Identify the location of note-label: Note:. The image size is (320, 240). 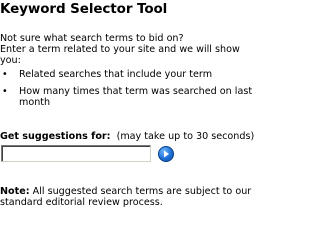
(15, 191).